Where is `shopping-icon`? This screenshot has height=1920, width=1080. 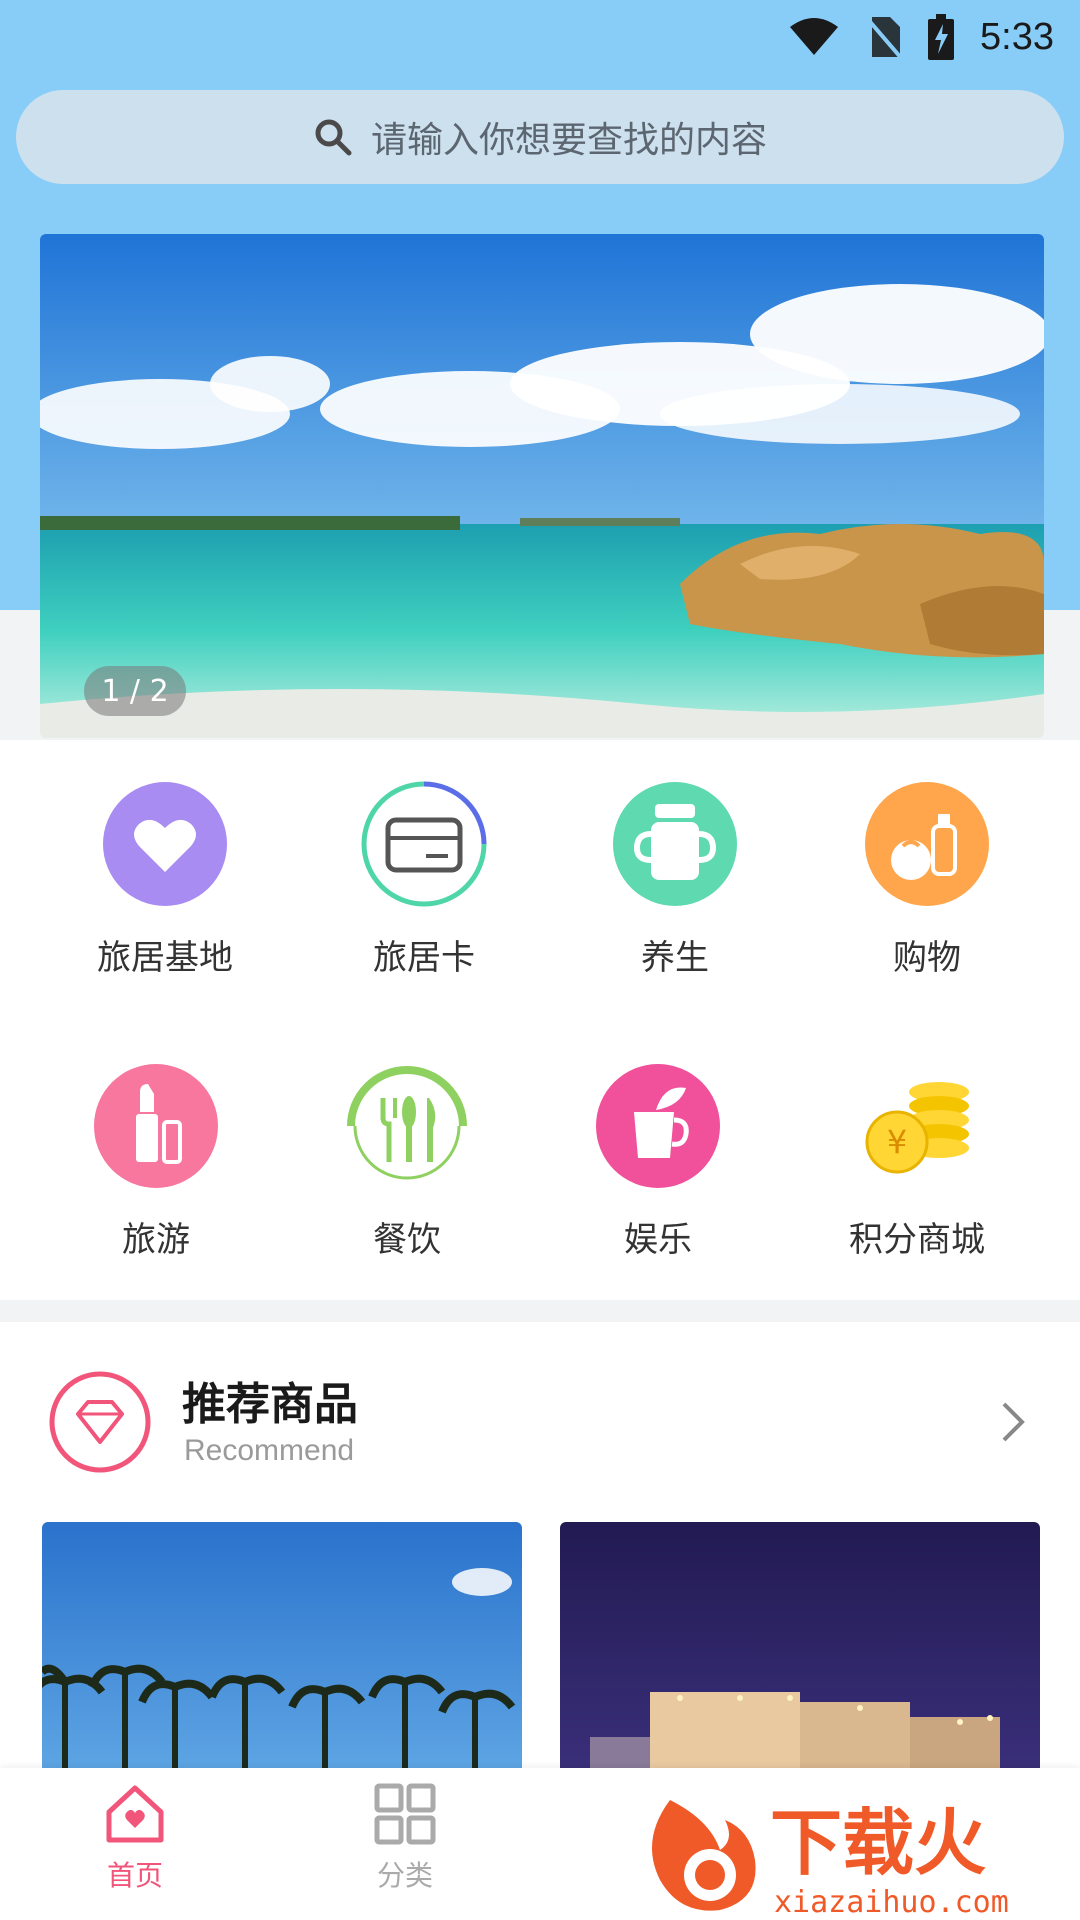 shopping-icon is located at coordinates (927, 844).